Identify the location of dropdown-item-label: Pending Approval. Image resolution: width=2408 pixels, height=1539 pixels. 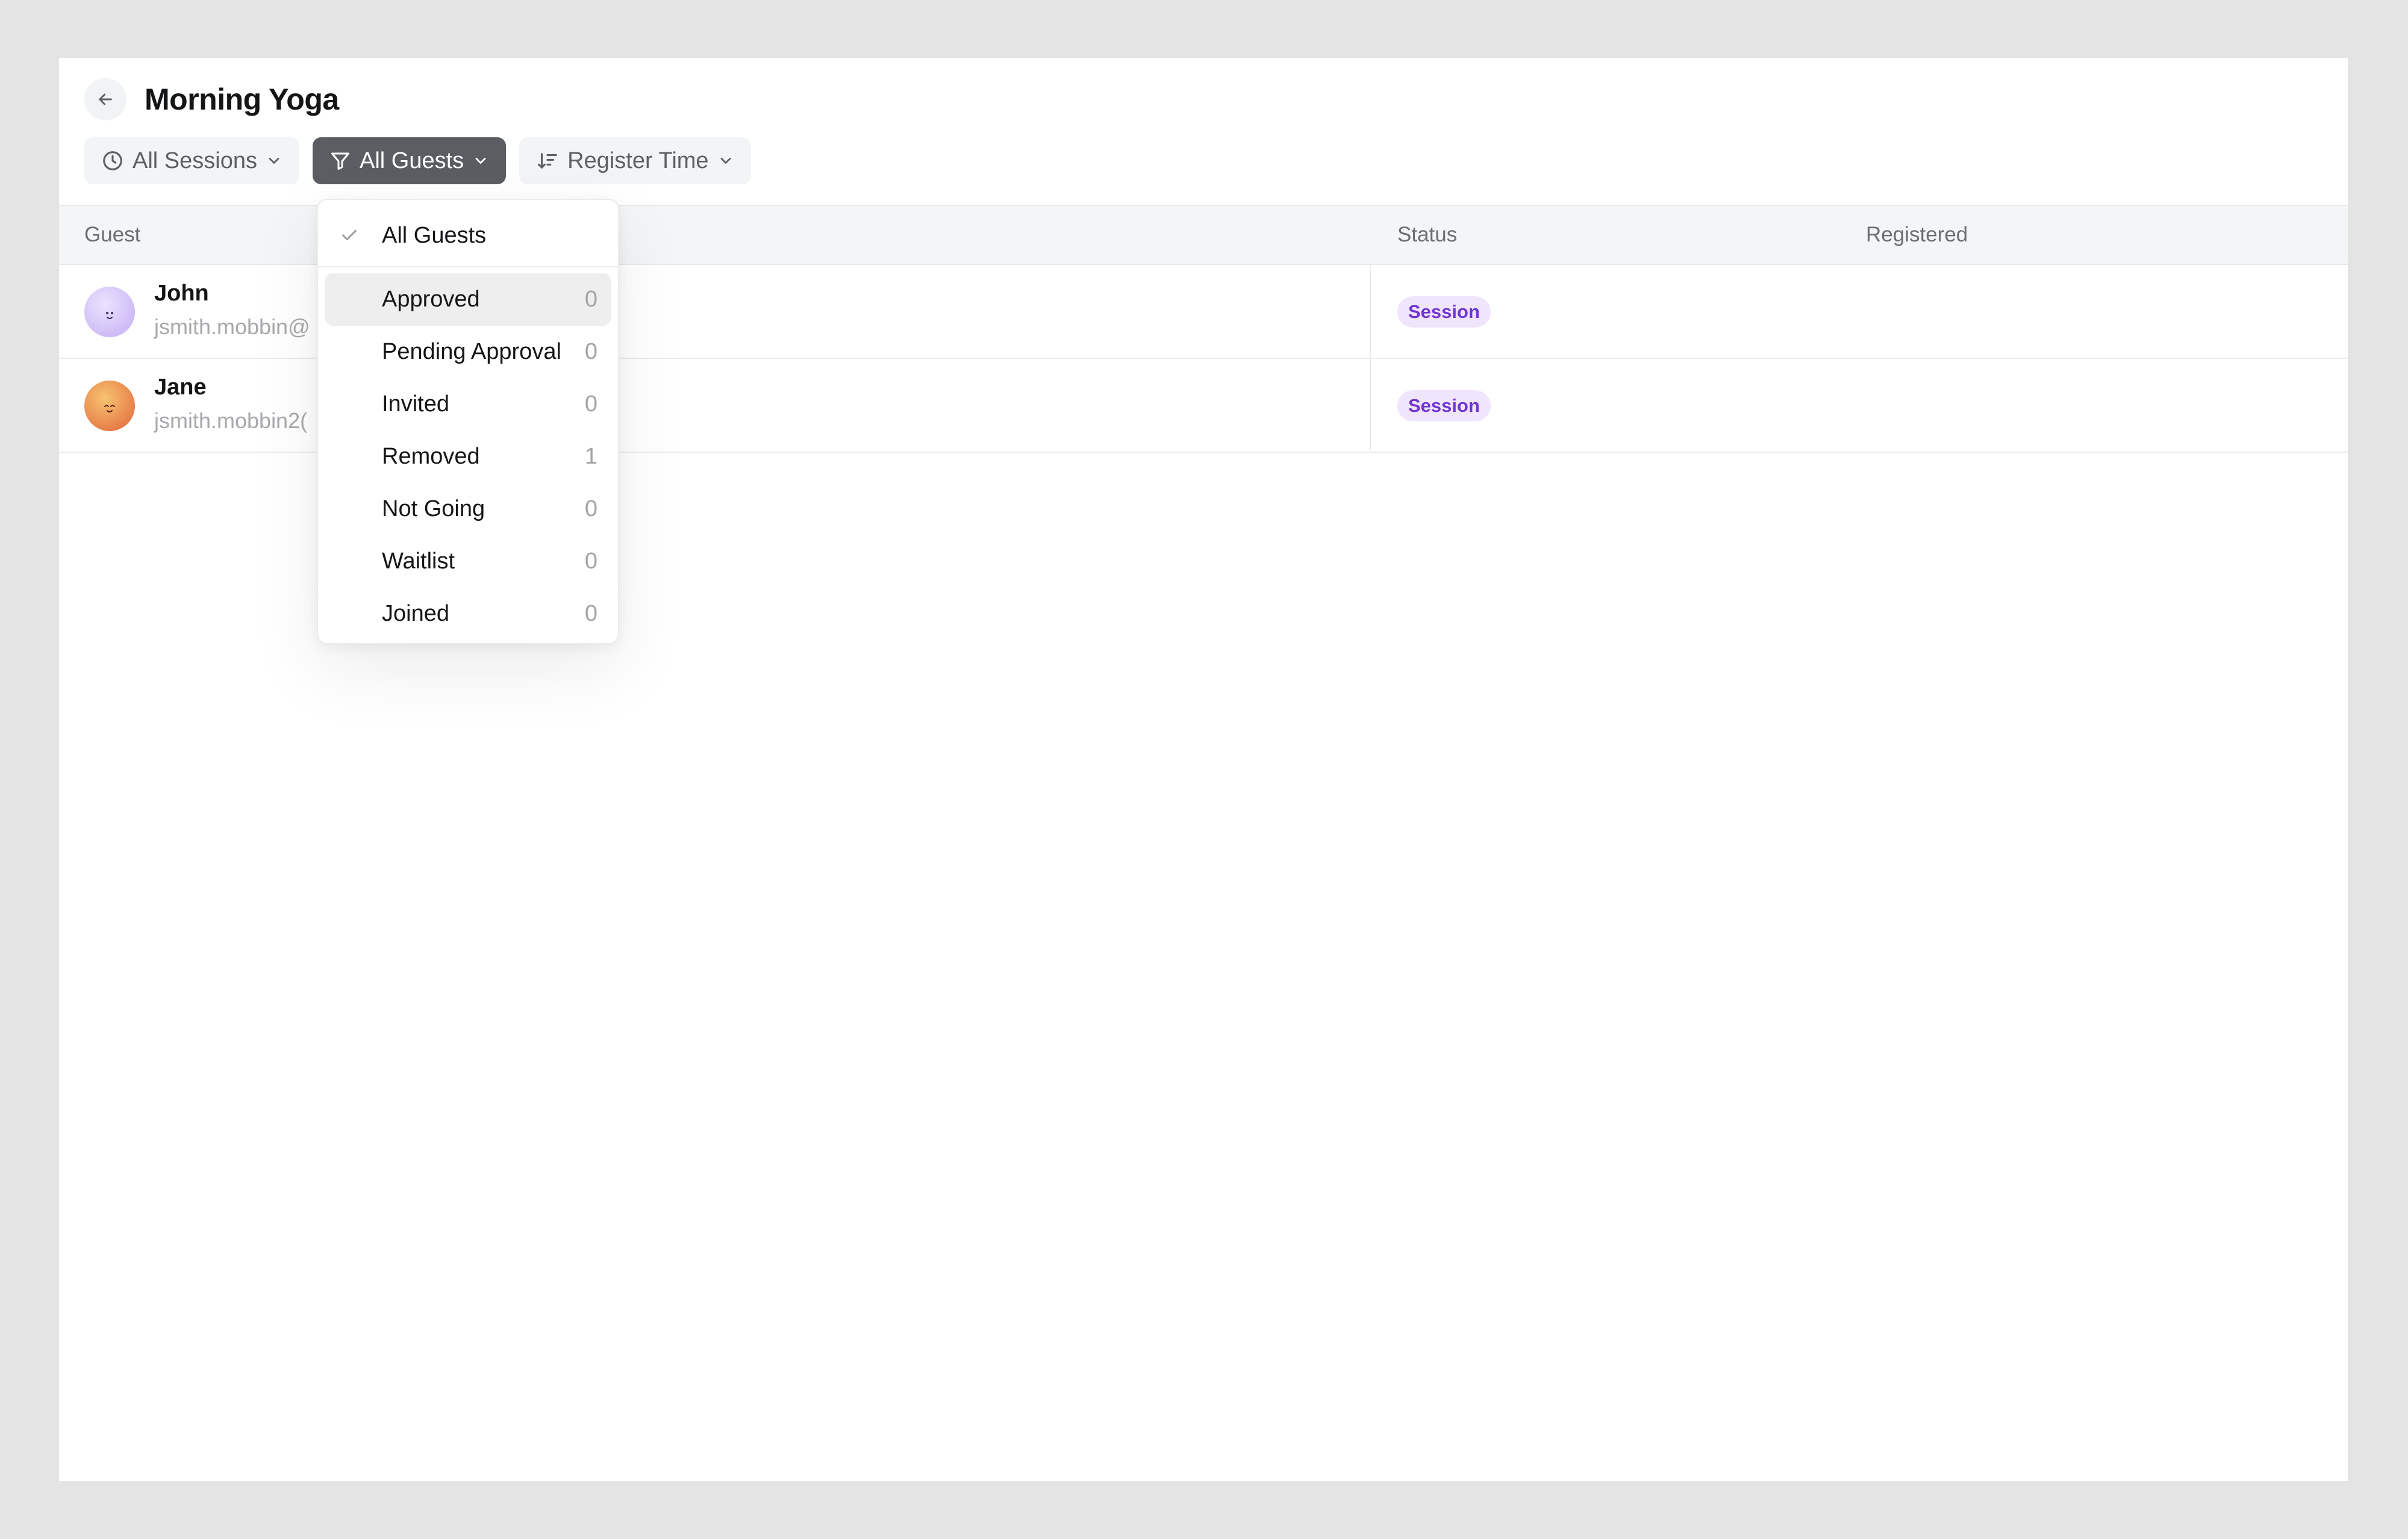
(471, 351).